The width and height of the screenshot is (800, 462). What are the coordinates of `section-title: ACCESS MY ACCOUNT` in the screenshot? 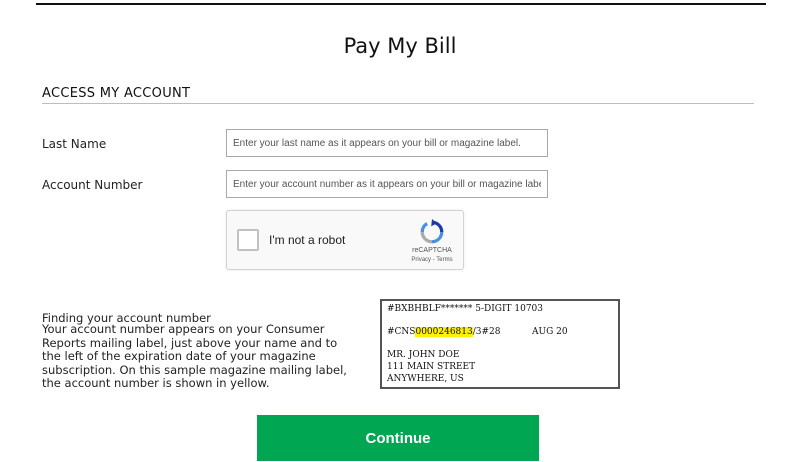 It's located at (116, 93).